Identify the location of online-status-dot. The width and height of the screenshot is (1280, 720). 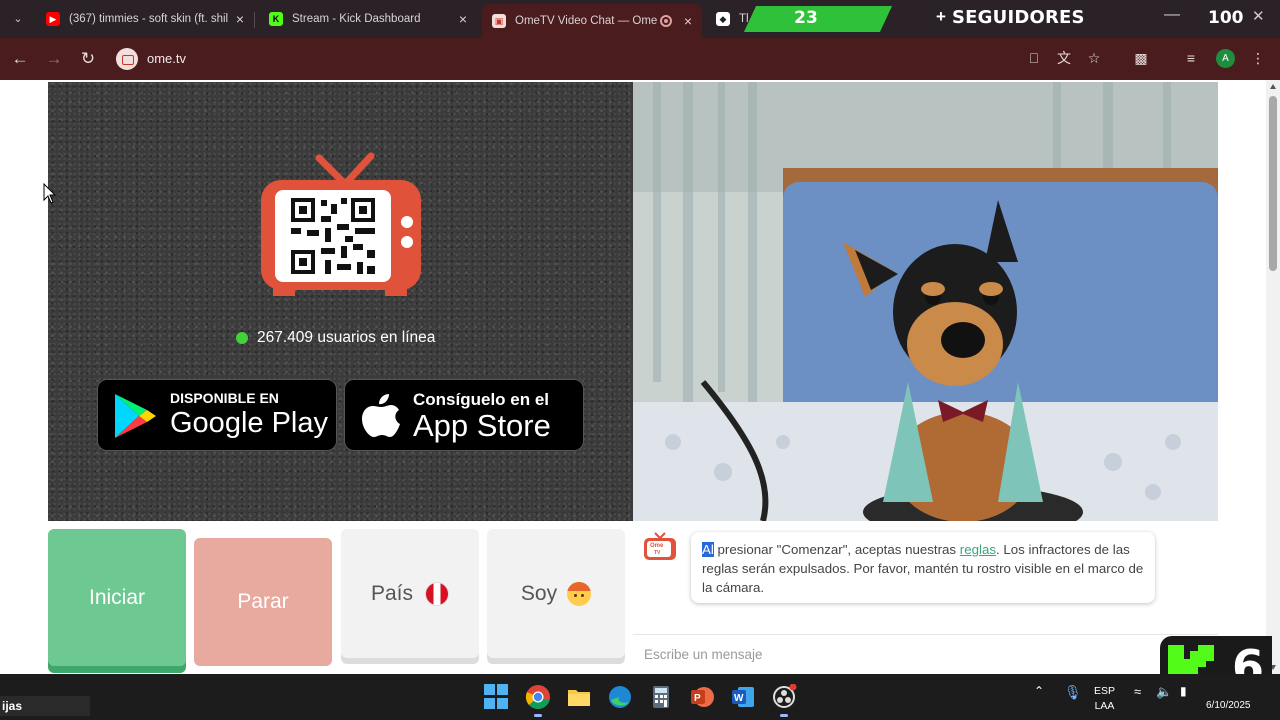
(242, 338).